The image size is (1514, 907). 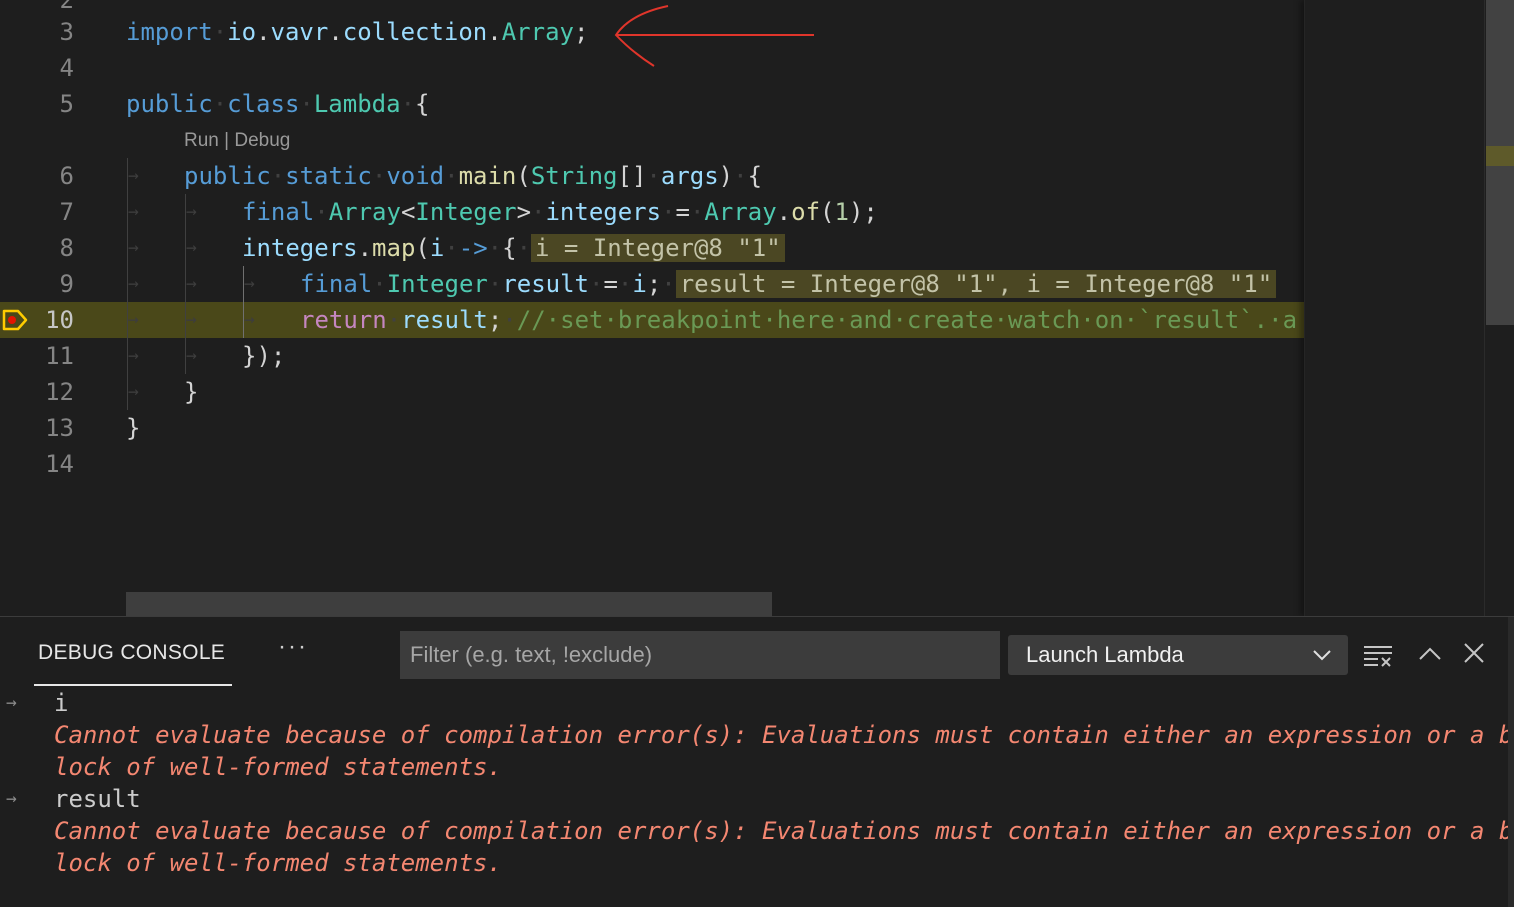 What do you see at coordinates (44, 428) in the screenshot?
I see `line-number: 13` at bounding box center [44, 428].